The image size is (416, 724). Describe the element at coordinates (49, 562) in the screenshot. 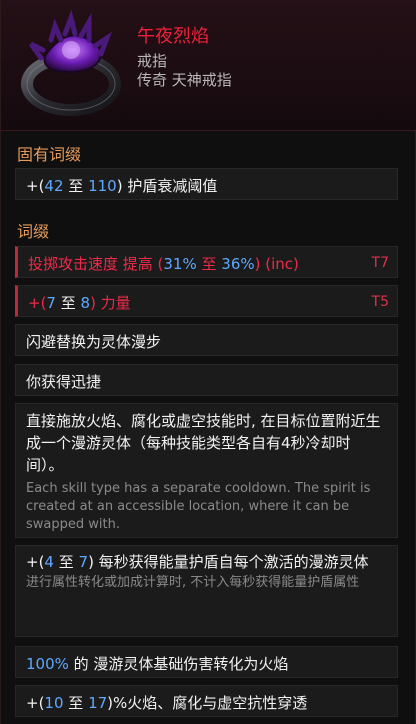

I see `affix-min: 4` at that location.